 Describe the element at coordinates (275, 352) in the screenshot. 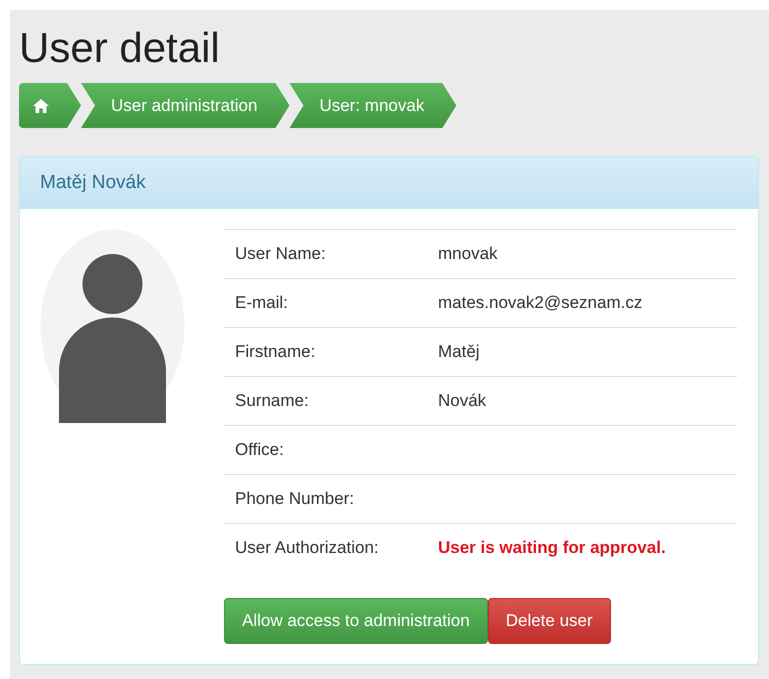

I see `field-label: Firstname:` at that location.